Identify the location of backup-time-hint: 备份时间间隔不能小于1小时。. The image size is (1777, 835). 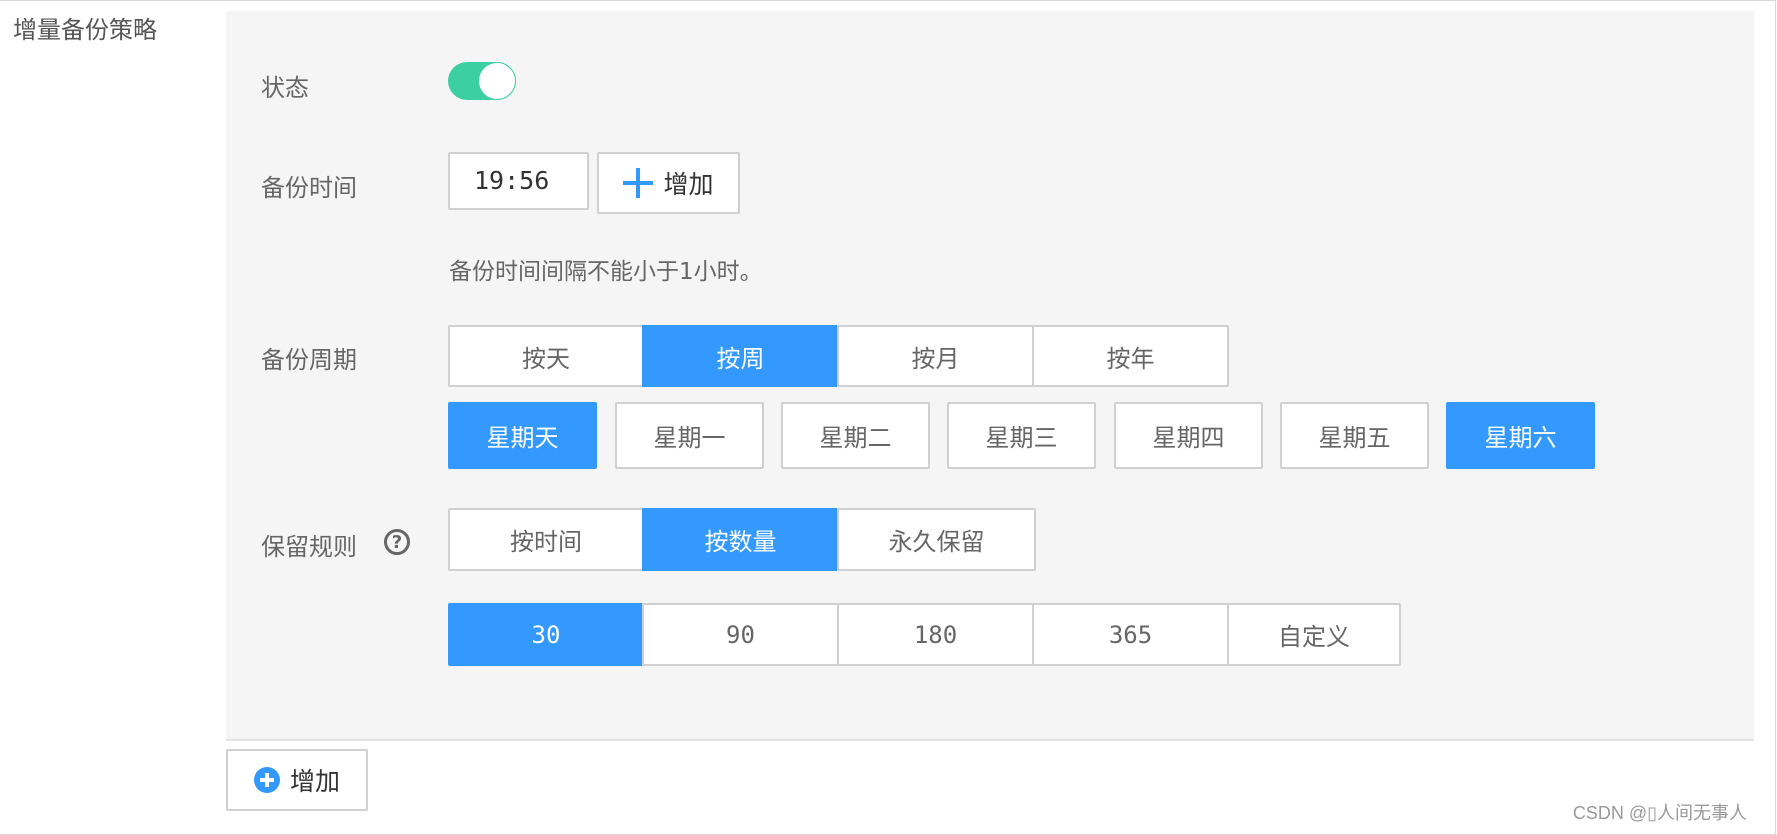
(606, 272).